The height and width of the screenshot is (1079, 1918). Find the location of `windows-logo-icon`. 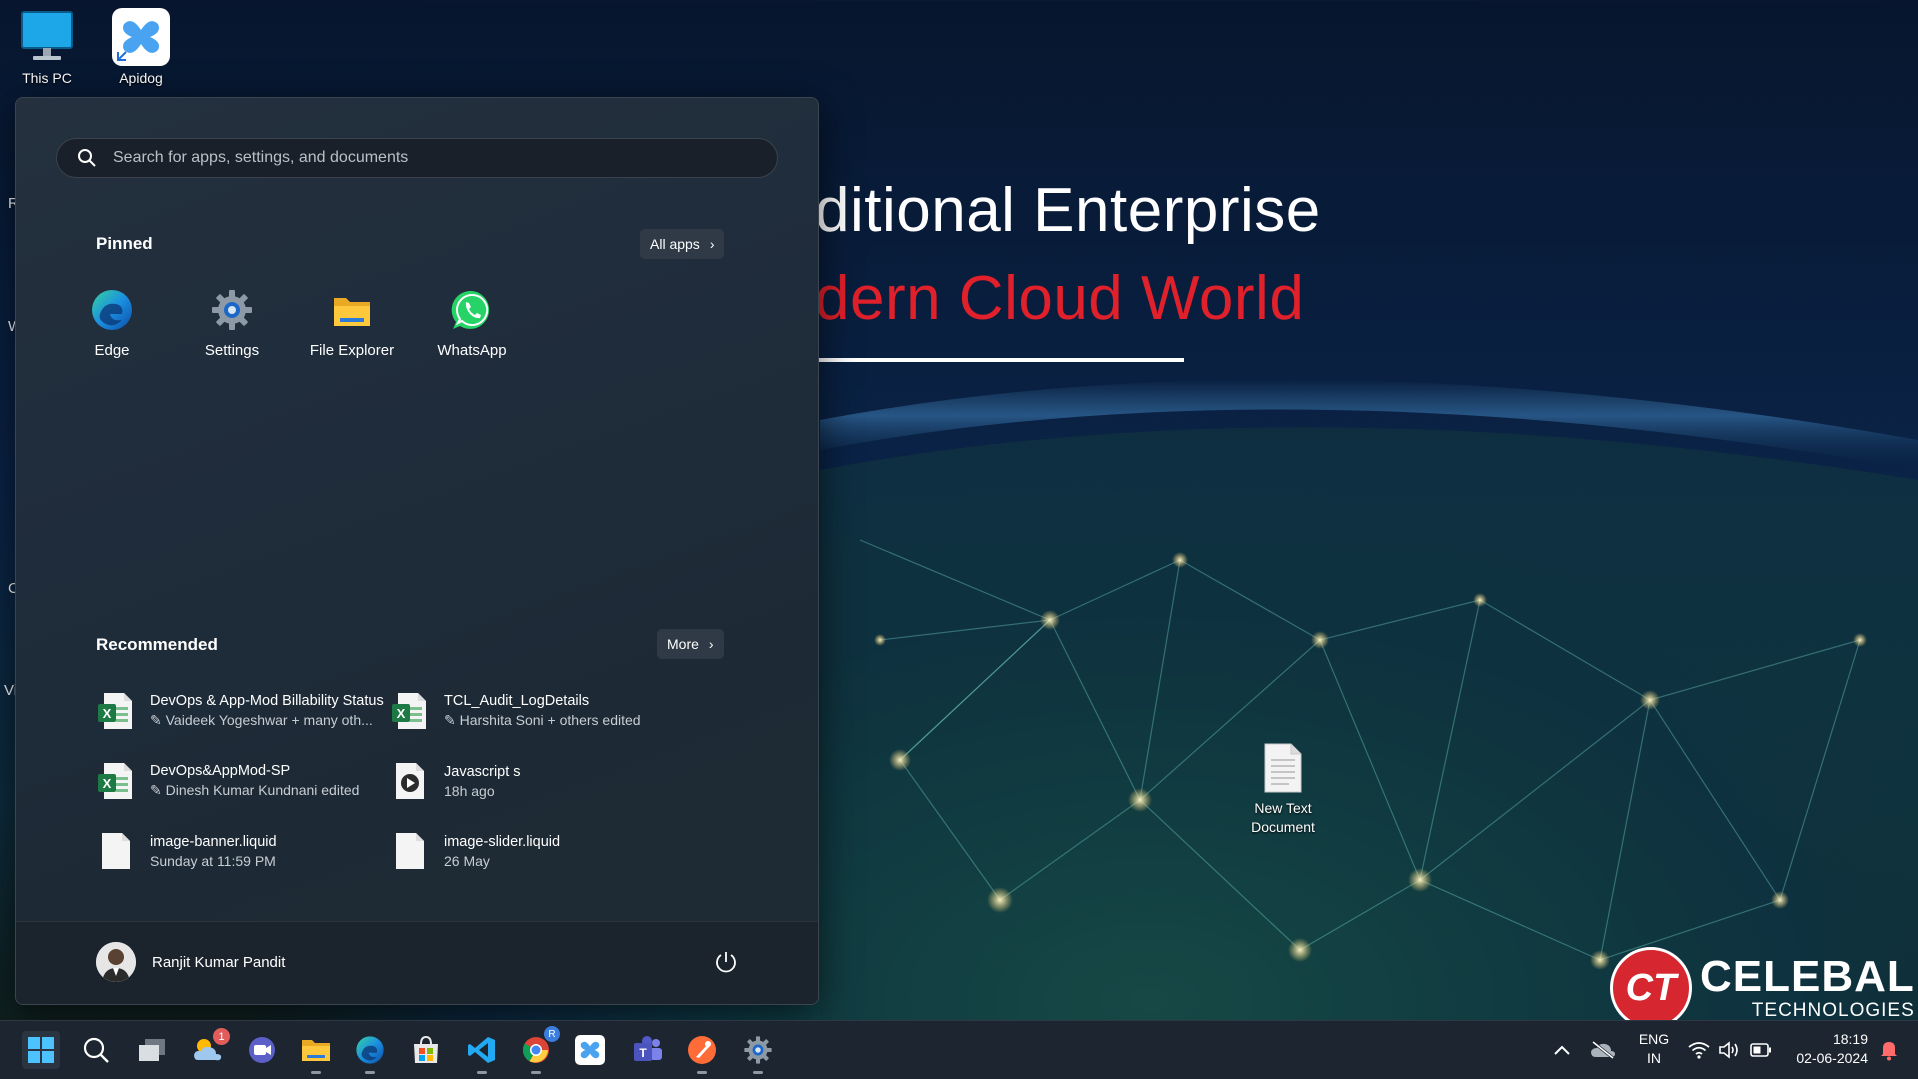

windows-logo-icon is located at coordinates (41, 1050).